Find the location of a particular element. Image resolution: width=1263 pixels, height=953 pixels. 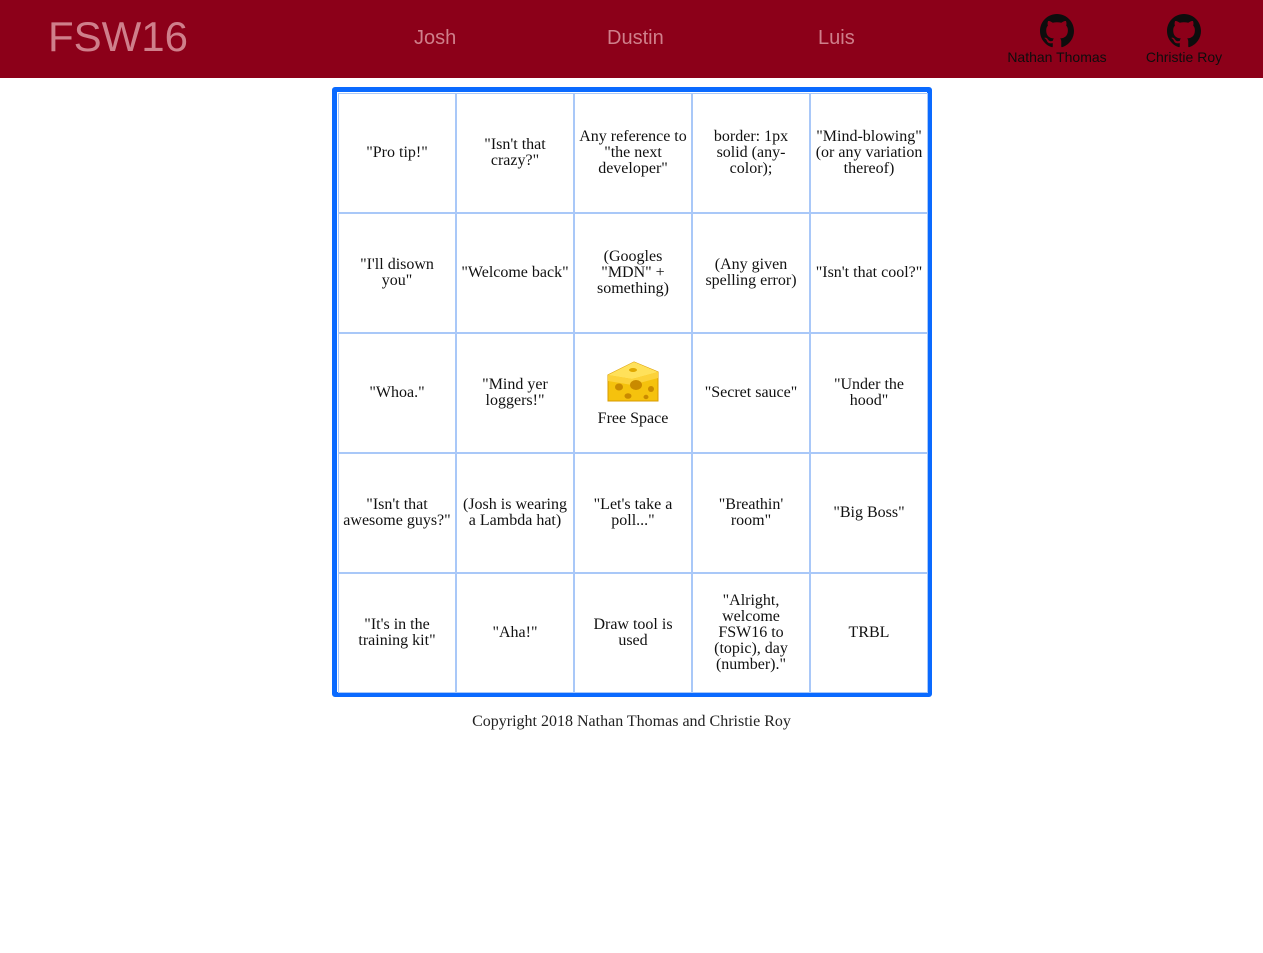

free-space-cell: Free Space is located at coordinates (633, 393).